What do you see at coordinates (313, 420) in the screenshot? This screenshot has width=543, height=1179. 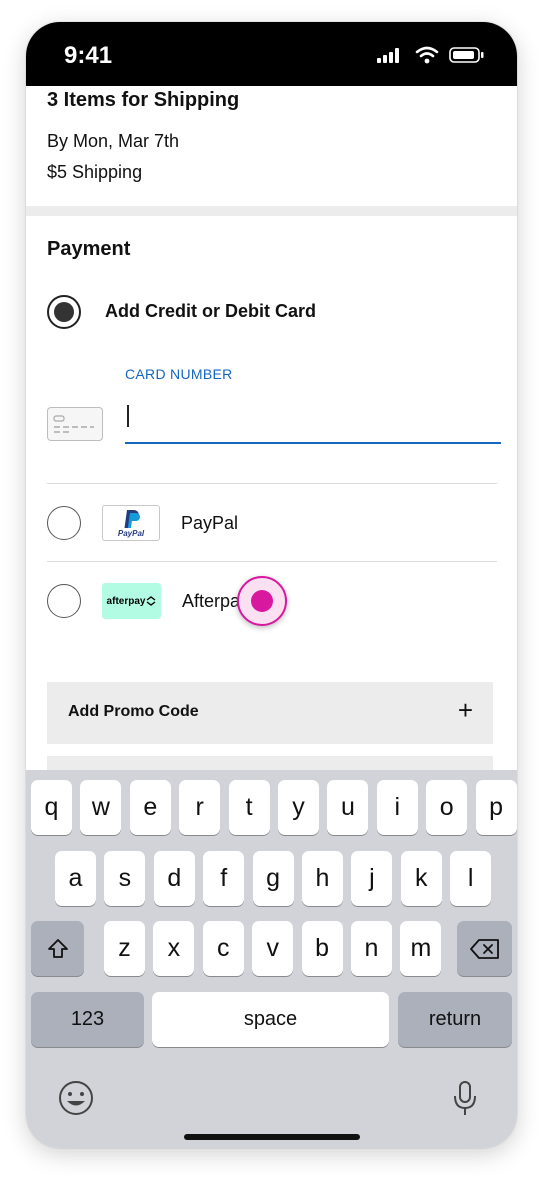 I see `card-number-input` at bounding box center [313, 420].